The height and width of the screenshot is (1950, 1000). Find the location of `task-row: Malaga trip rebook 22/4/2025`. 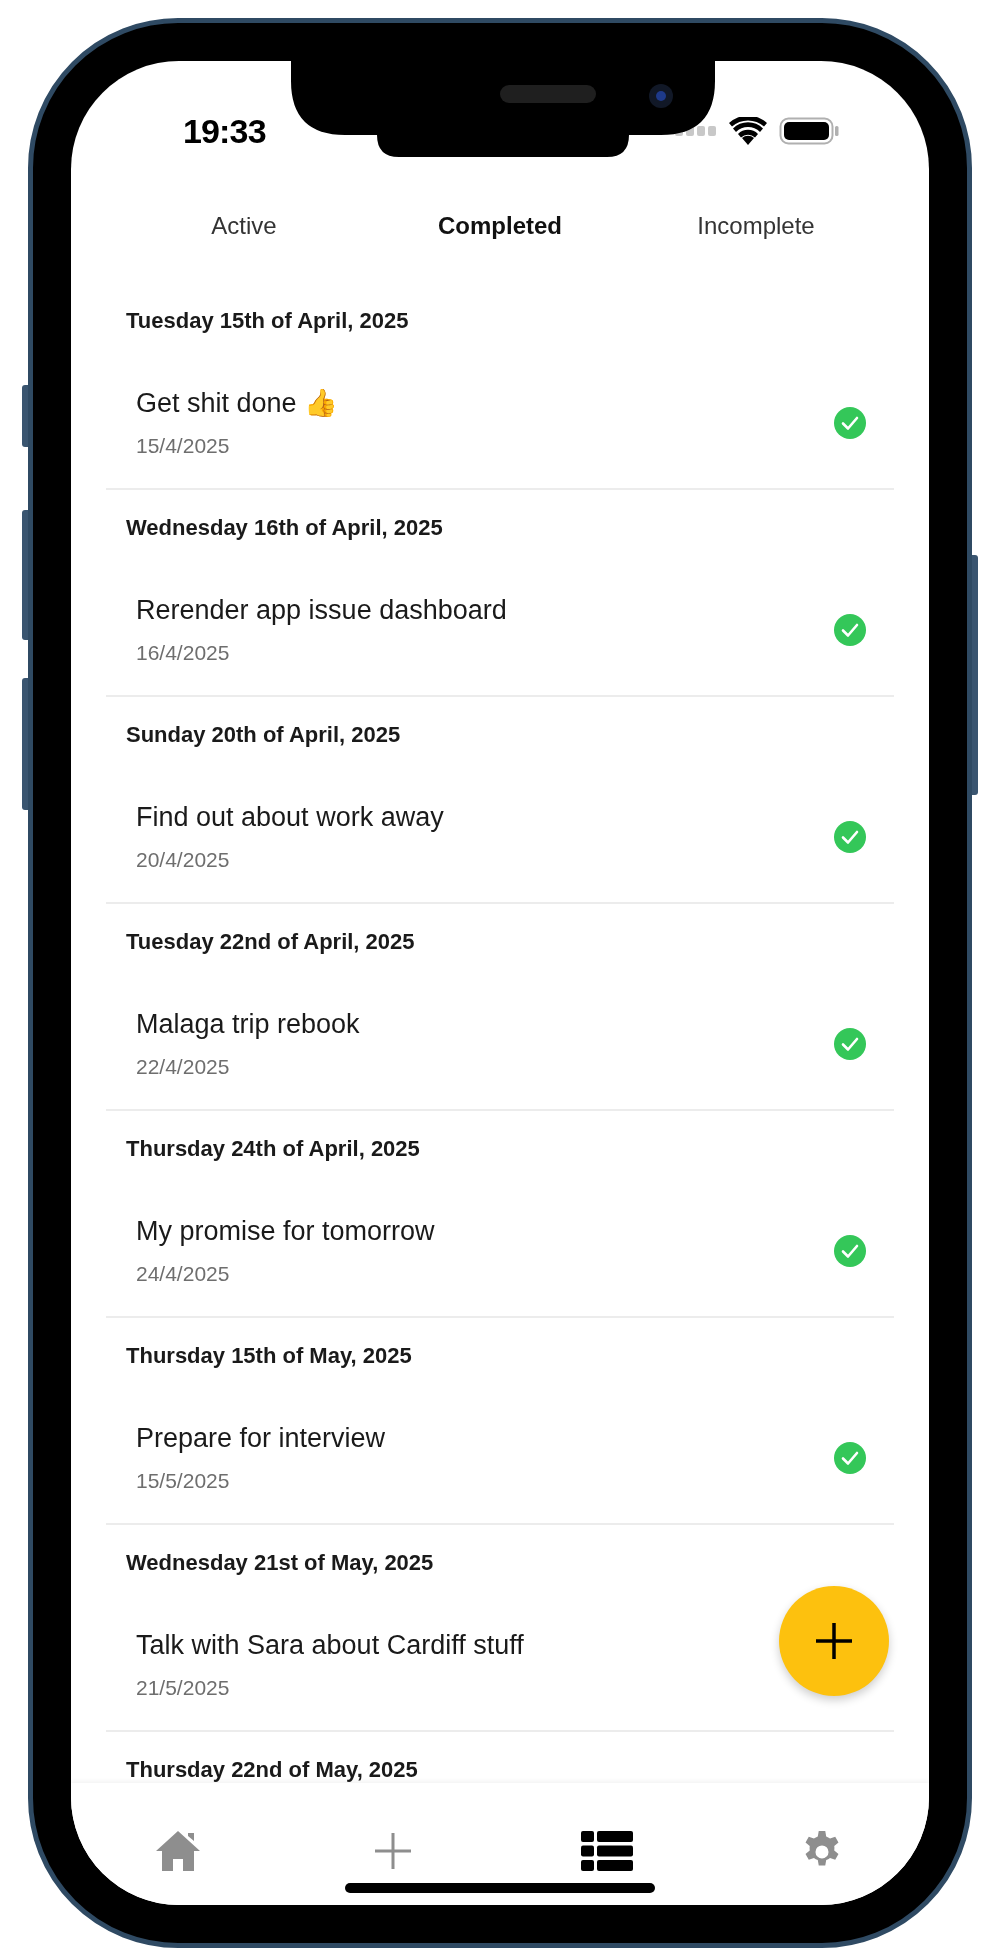

task-row: Malaga trip rebook 22/4/2025 is located at coordinates (500, 1040).